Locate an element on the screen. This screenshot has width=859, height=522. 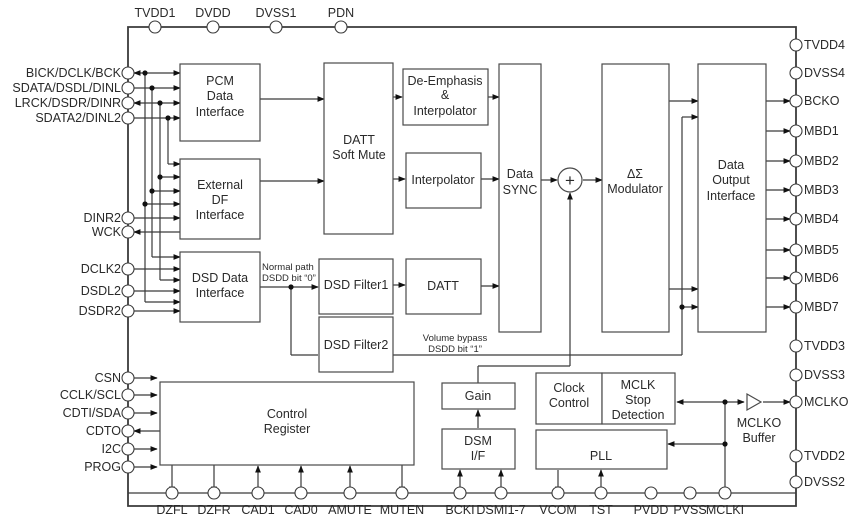
dsd-filter1-label: DSD Filter1 is located at coordinates (356, 285).